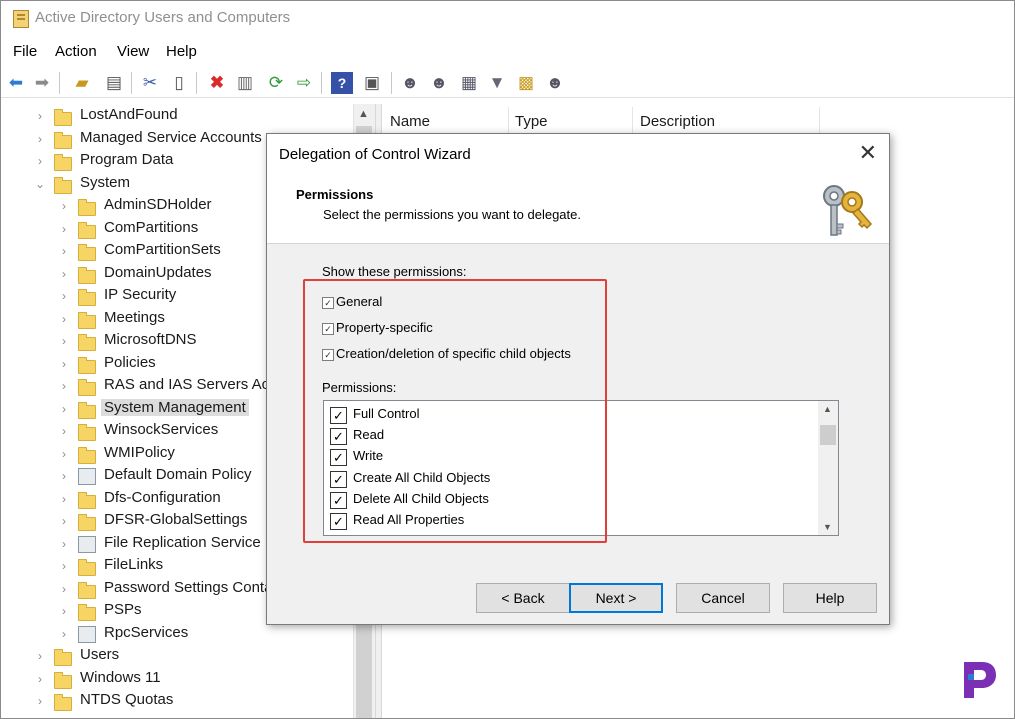  Describe the element at coordinates (827, 527) in the screenshot. I see `scroll-down-icon: ▼` at that location.